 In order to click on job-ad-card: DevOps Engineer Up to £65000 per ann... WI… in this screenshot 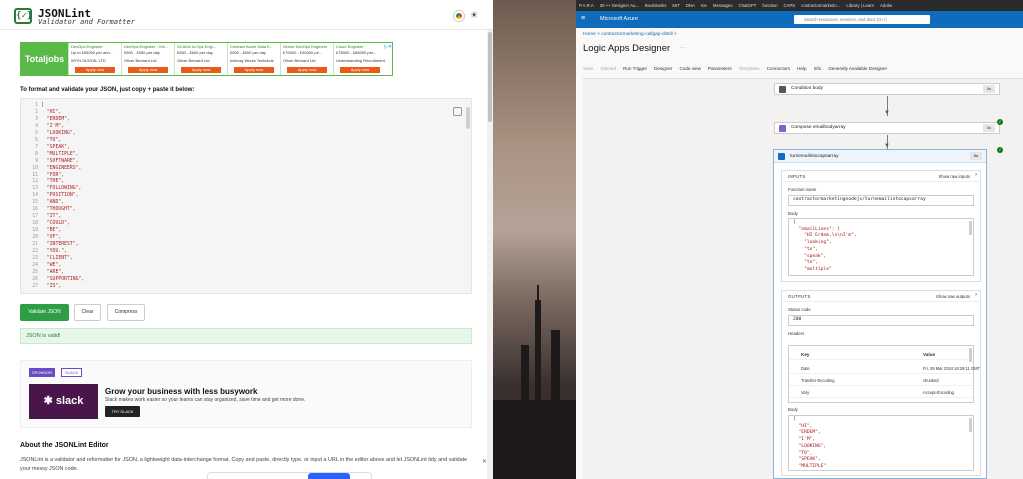, I will do `click(94, 59)`.